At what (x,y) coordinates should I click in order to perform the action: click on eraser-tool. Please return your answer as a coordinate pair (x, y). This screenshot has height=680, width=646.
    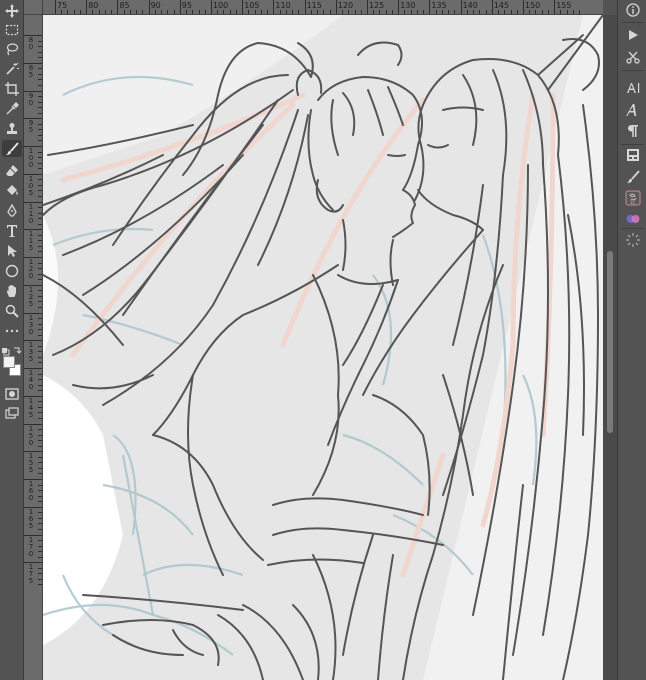
    Looking at the image, I should click on (12, 169).